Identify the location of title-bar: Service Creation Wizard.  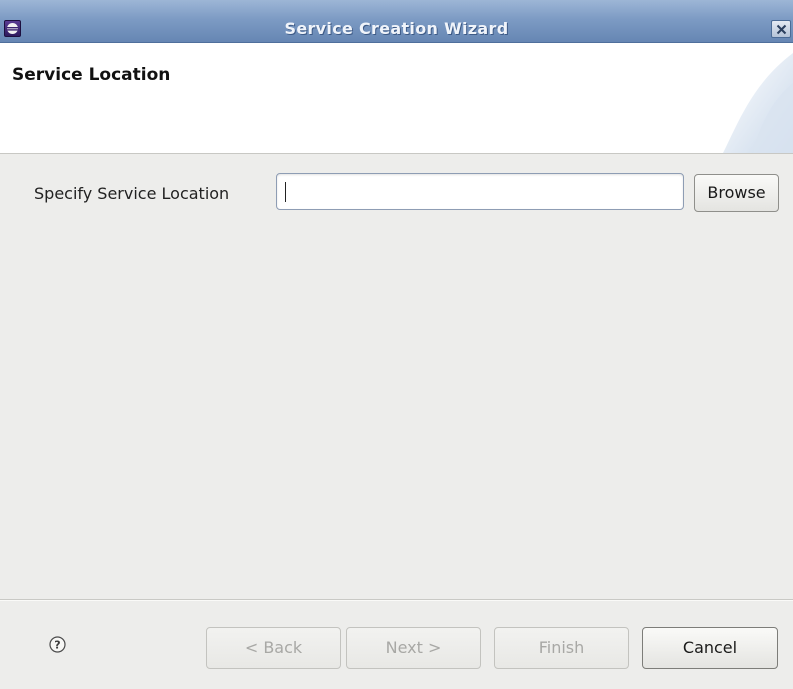
(396, 21).